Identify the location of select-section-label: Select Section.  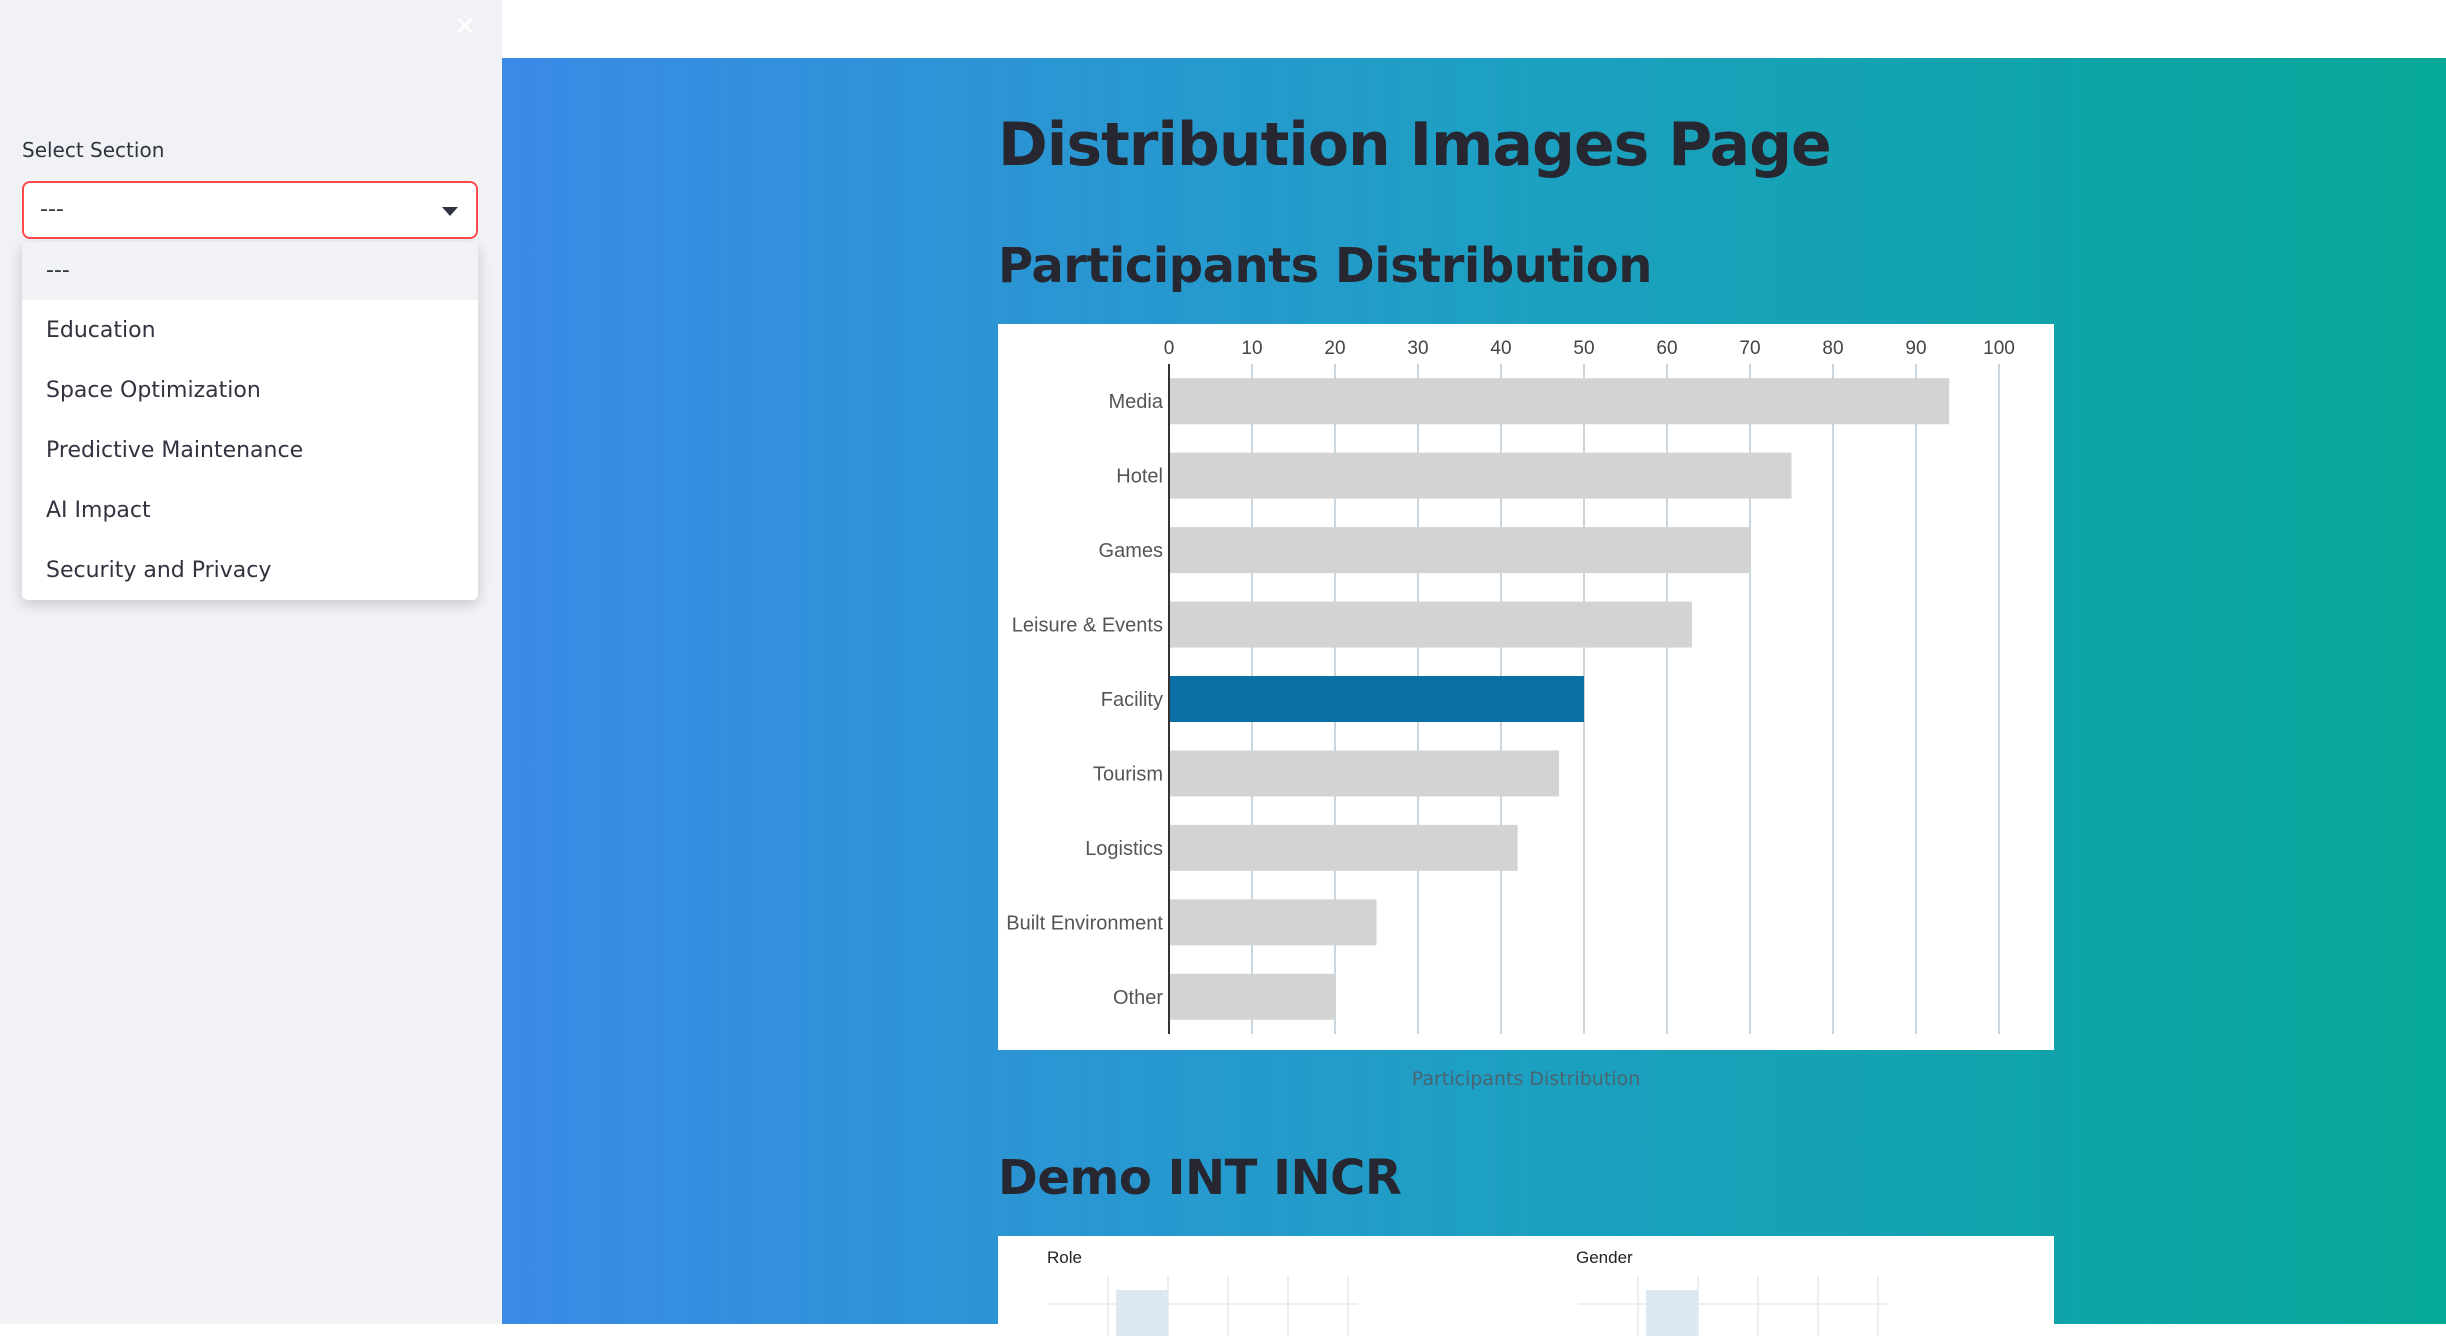
(93, 150).